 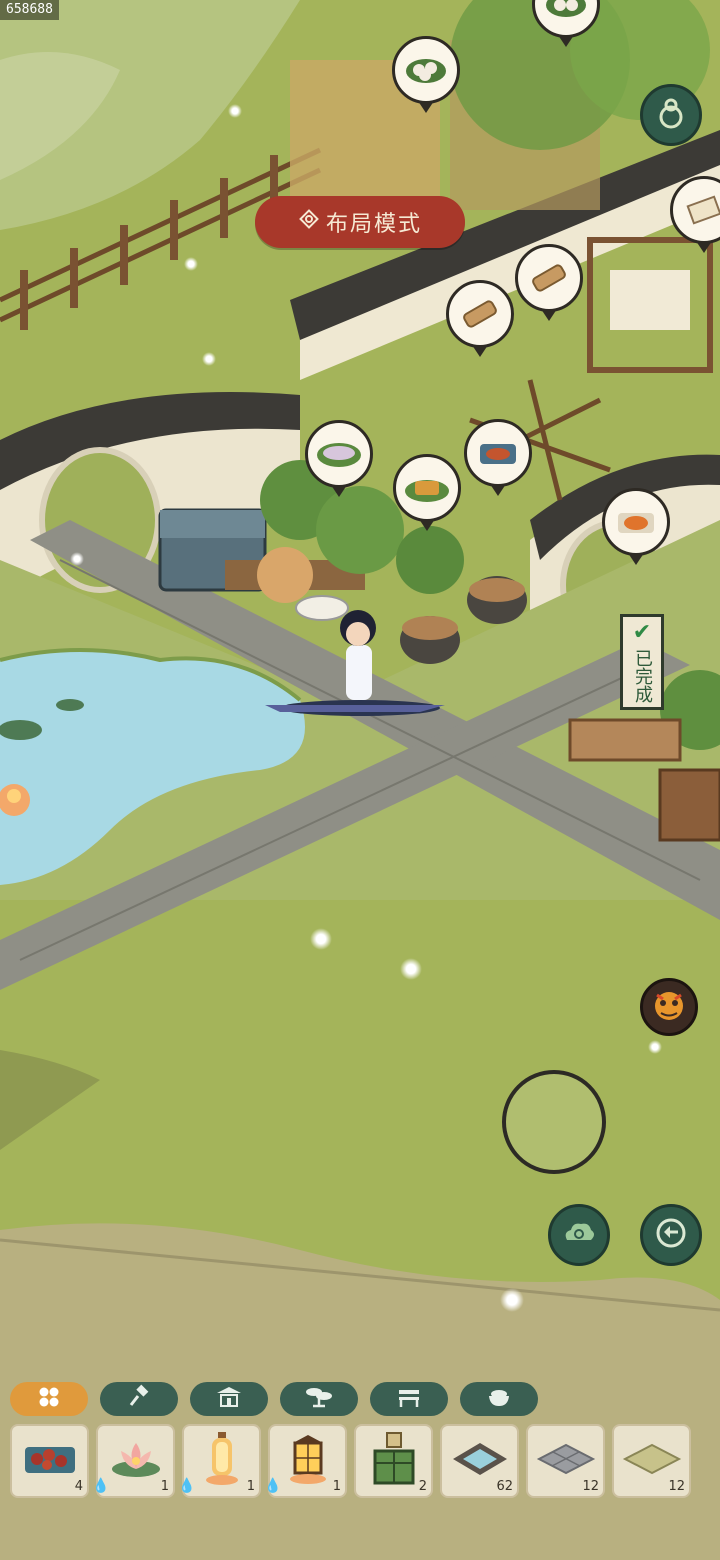 I want to click on completed-sign-label: 已完成, so click(x=642, y=676).